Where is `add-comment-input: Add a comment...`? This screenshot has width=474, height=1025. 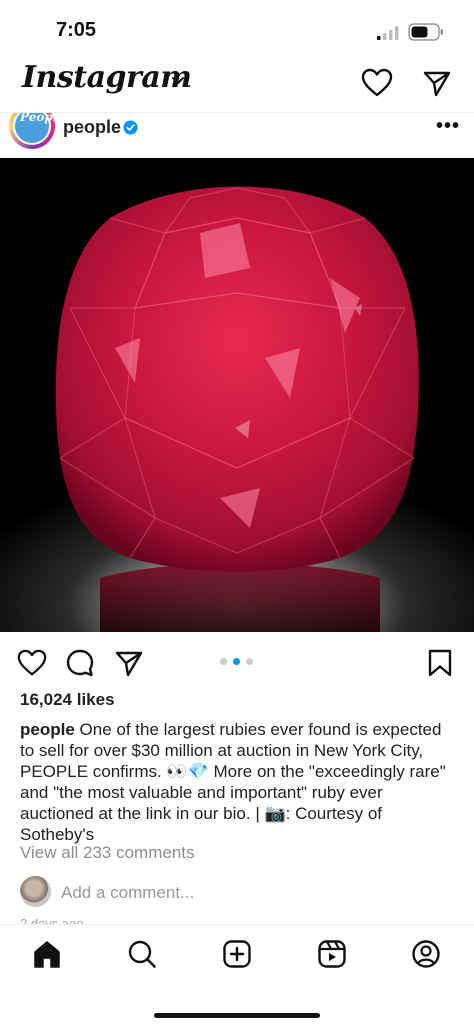 add-comment-input: Add a comment... is located at coordinates (127, 893).